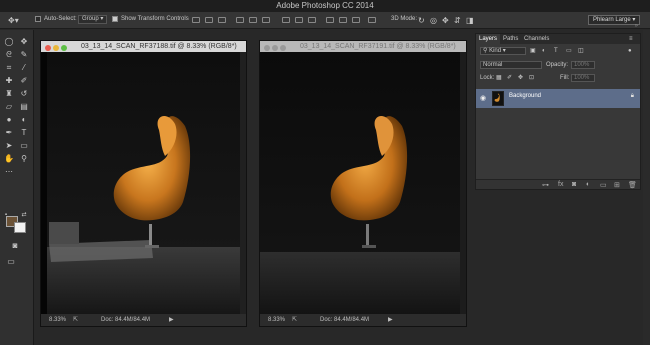  What do you see at coordinates (24, 106) in the screenshot?
I see `gradient-tool-icon: ▤` at bounding box center [24, 106].